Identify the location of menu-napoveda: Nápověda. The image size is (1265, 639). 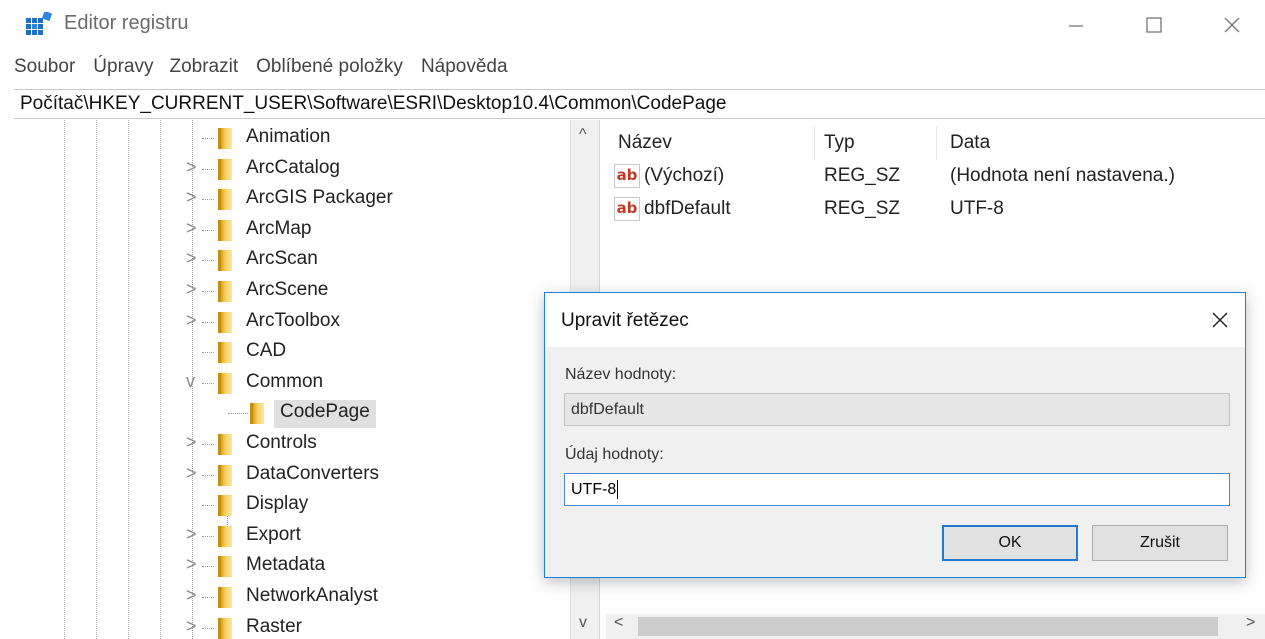
(464, 70).